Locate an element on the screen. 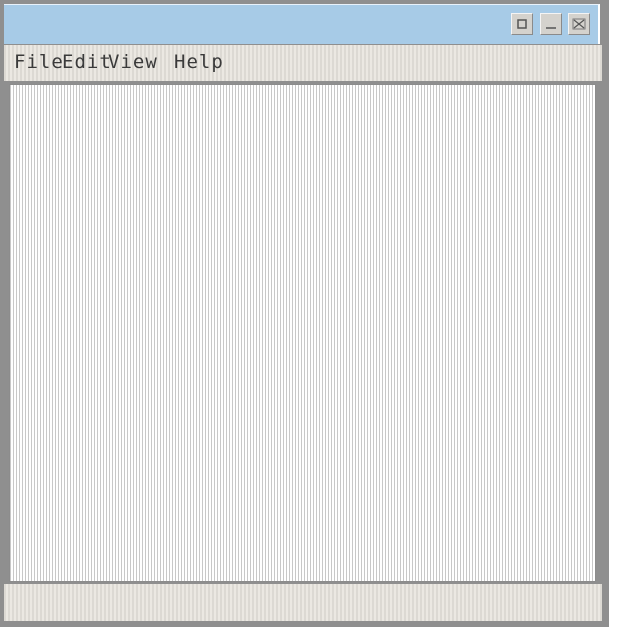 Image resolution: width=618 pixels, height=628 pixels. close-button is located at coordinates (579, 24).